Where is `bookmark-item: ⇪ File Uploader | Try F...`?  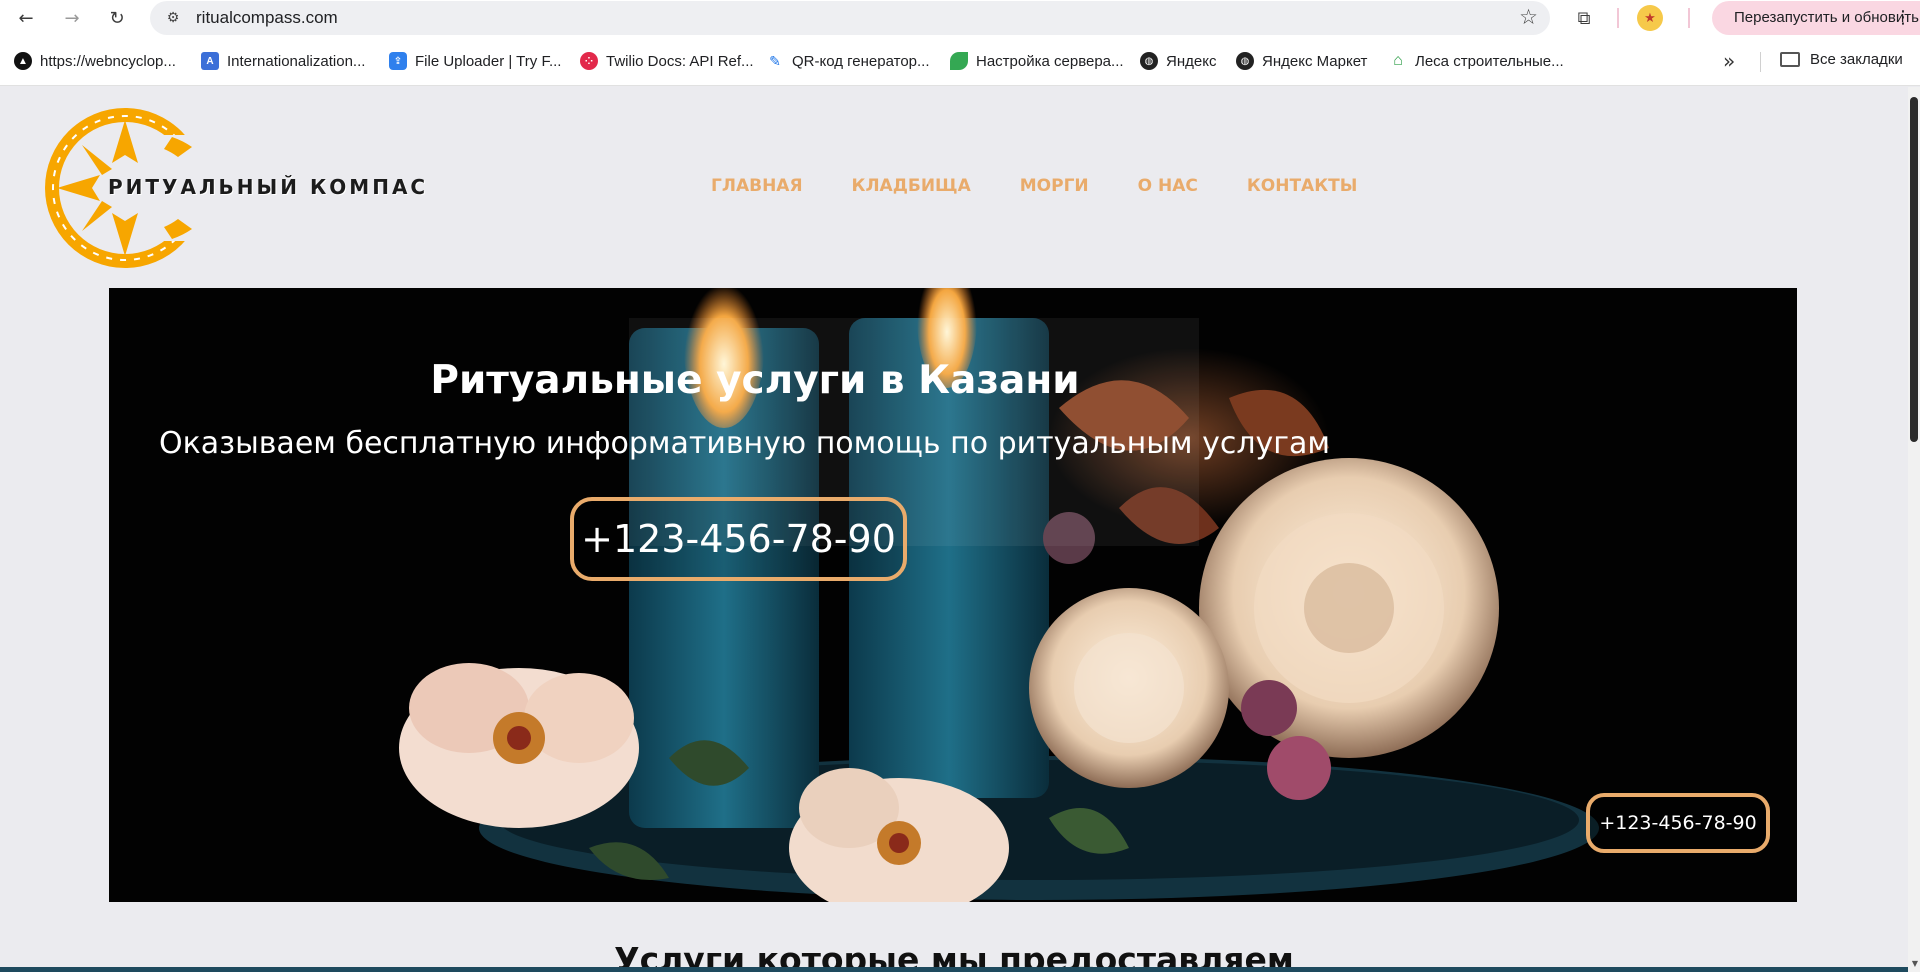
bookmark-item: ⇪ File Uploader | Try F... is located at coordinates (475, 61).